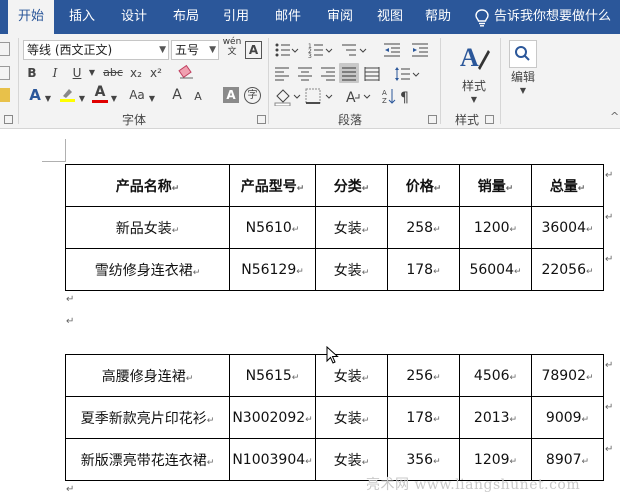 The height and width of the screenshot is (500, 620). What do you see at coordinates (55, 73) in the screenshot?
I see `italic-button: I` at bounding box center [55, 73].